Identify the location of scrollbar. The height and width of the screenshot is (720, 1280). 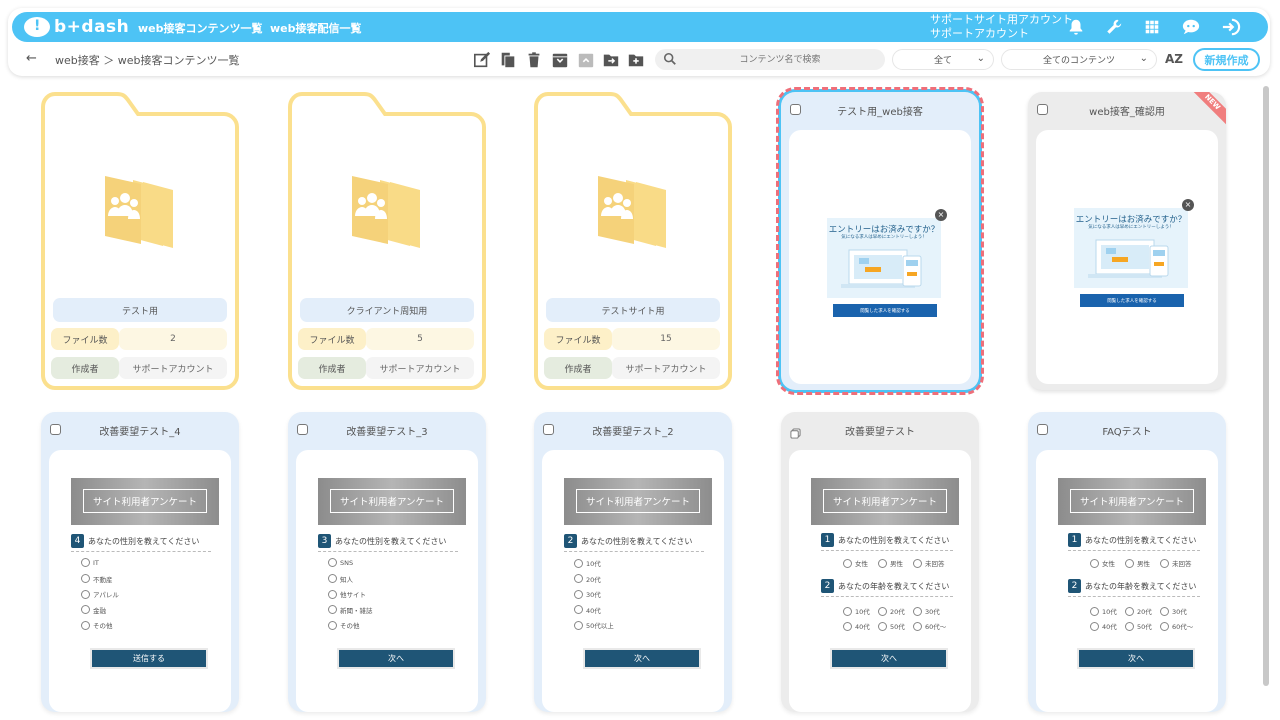
(1266, 401).